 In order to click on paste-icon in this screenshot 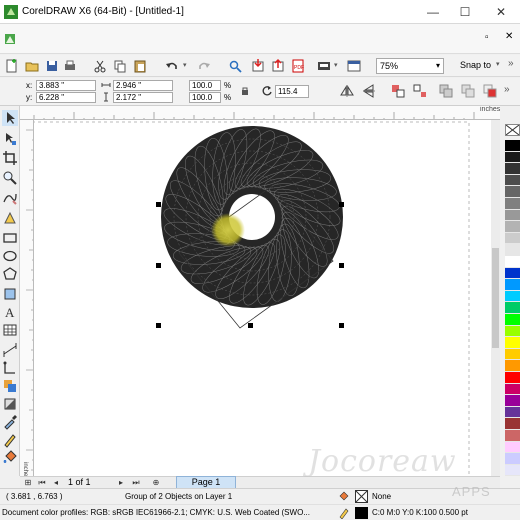, I will do `click(140, 66)`.